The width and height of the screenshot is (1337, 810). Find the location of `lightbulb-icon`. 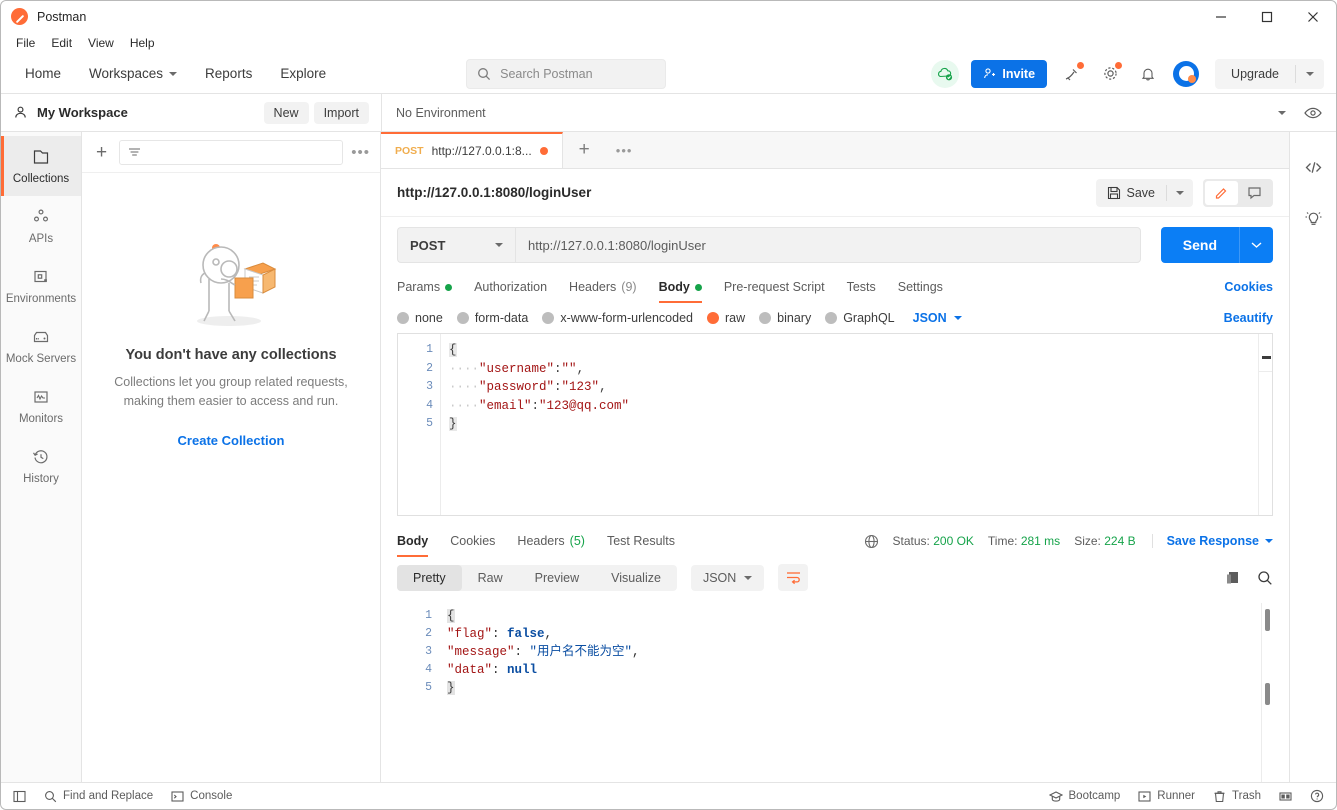

lightbulb-icon is located at coordinates (1313, 218).